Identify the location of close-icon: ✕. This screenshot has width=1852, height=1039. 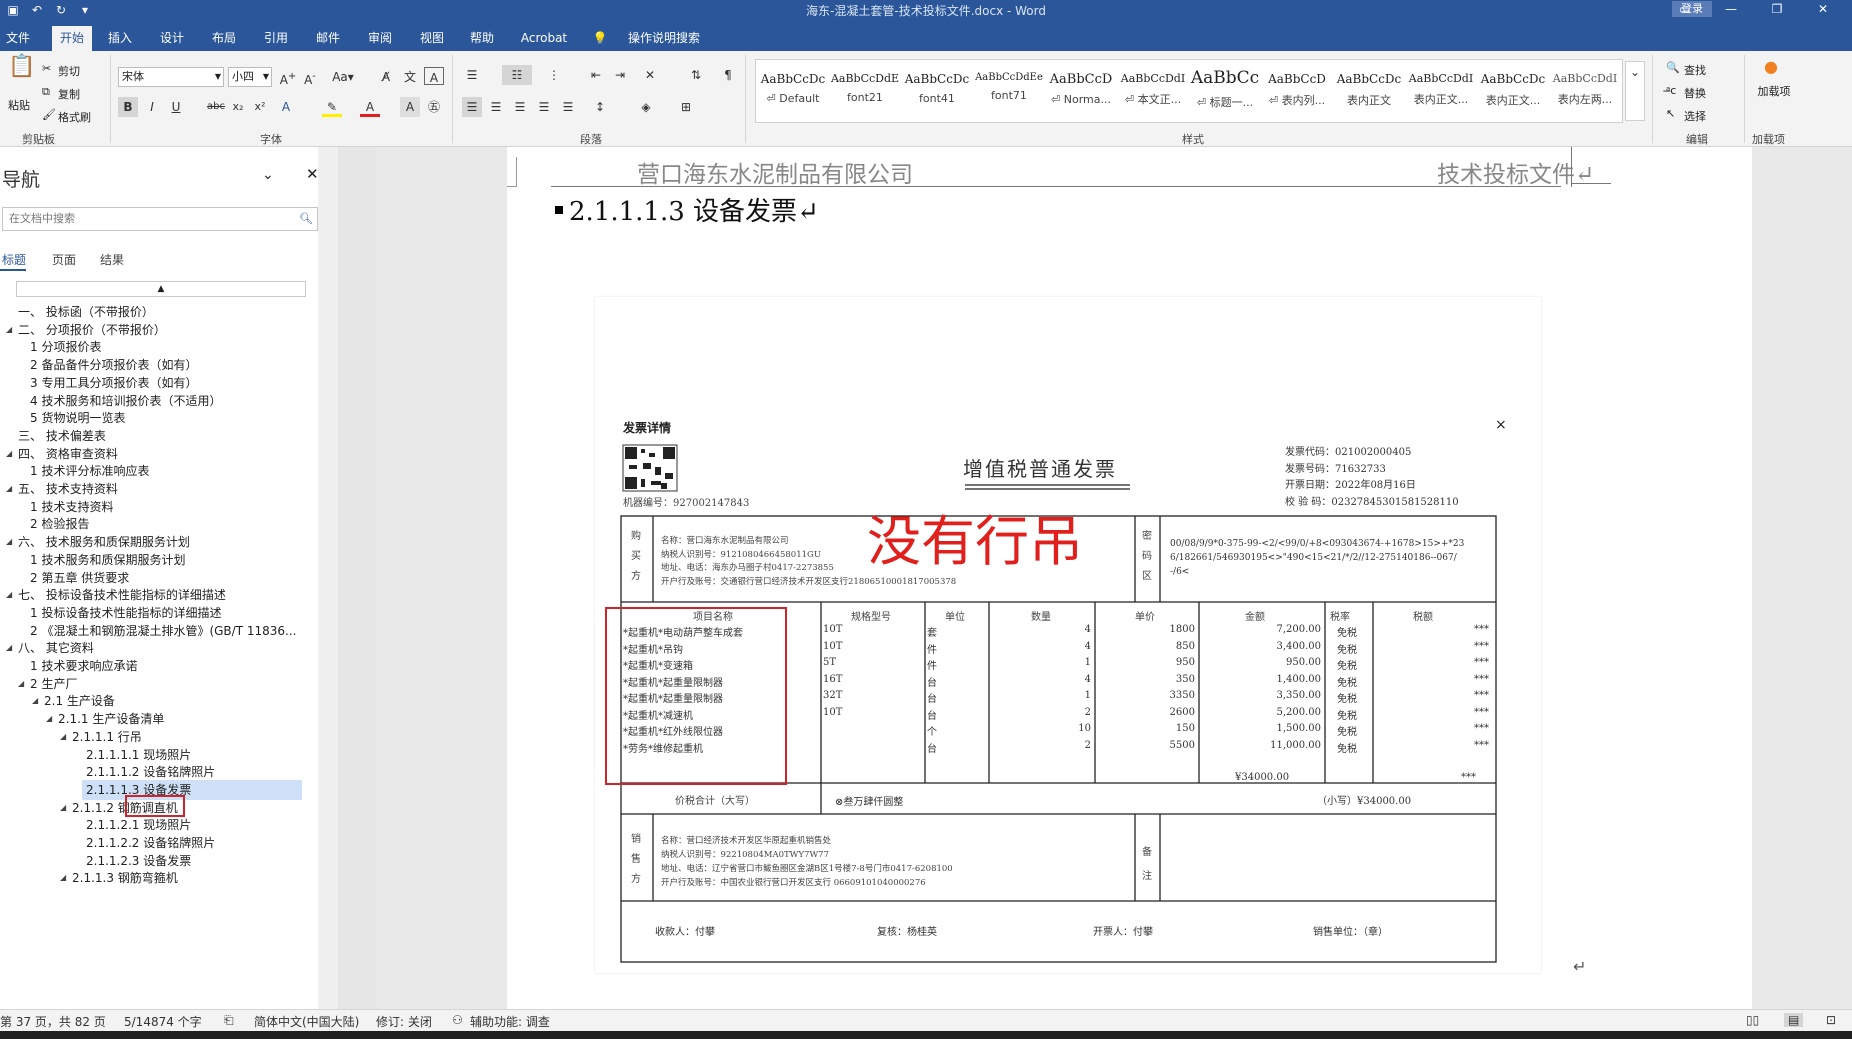
(1823, 9).